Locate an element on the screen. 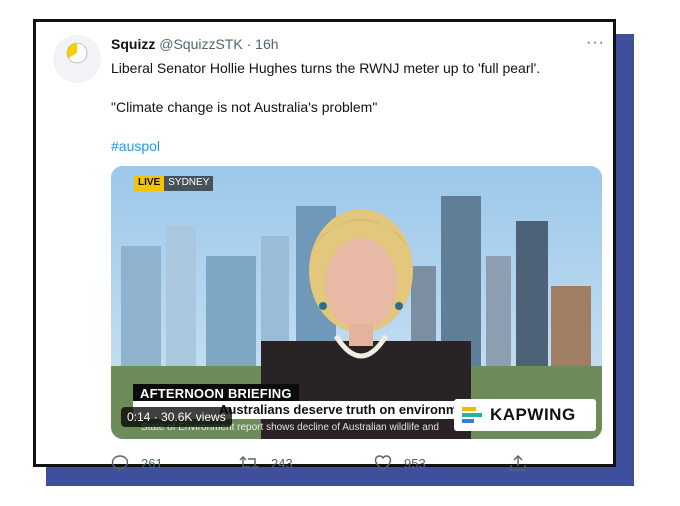  kapwing-watermark: KAPWING is located at coordinates (525, 415).